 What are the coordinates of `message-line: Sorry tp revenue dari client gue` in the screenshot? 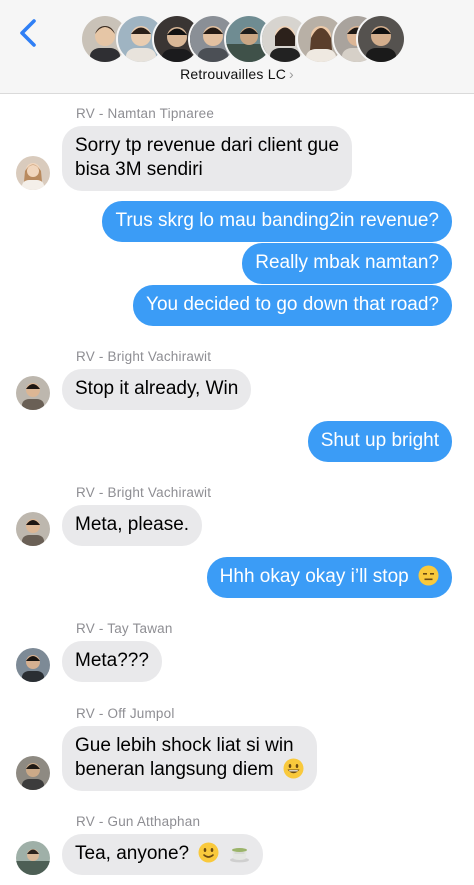 It's located at (207, 145).